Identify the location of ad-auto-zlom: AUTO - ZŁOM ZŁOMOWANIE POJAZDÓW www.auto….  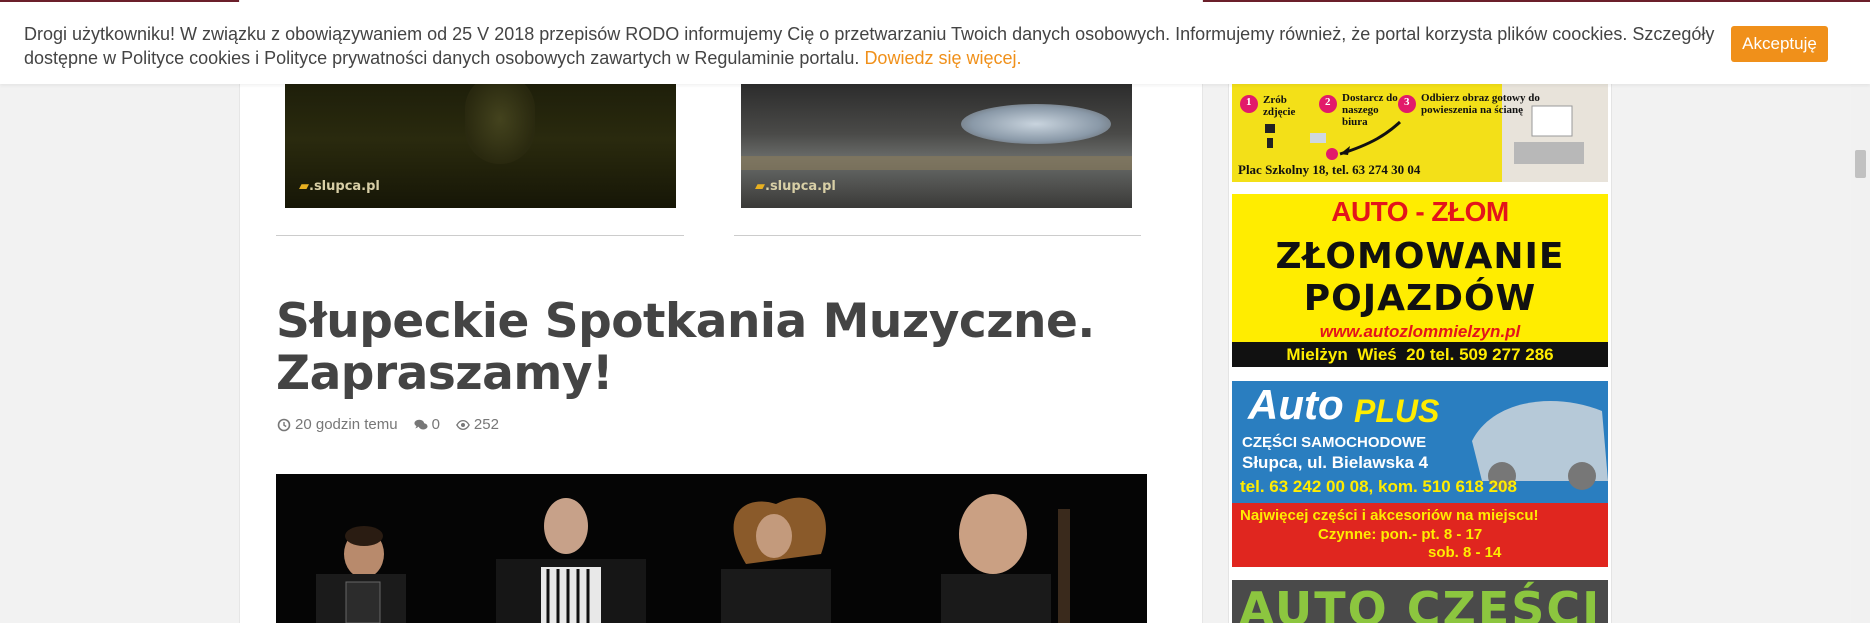
(1420, 280).